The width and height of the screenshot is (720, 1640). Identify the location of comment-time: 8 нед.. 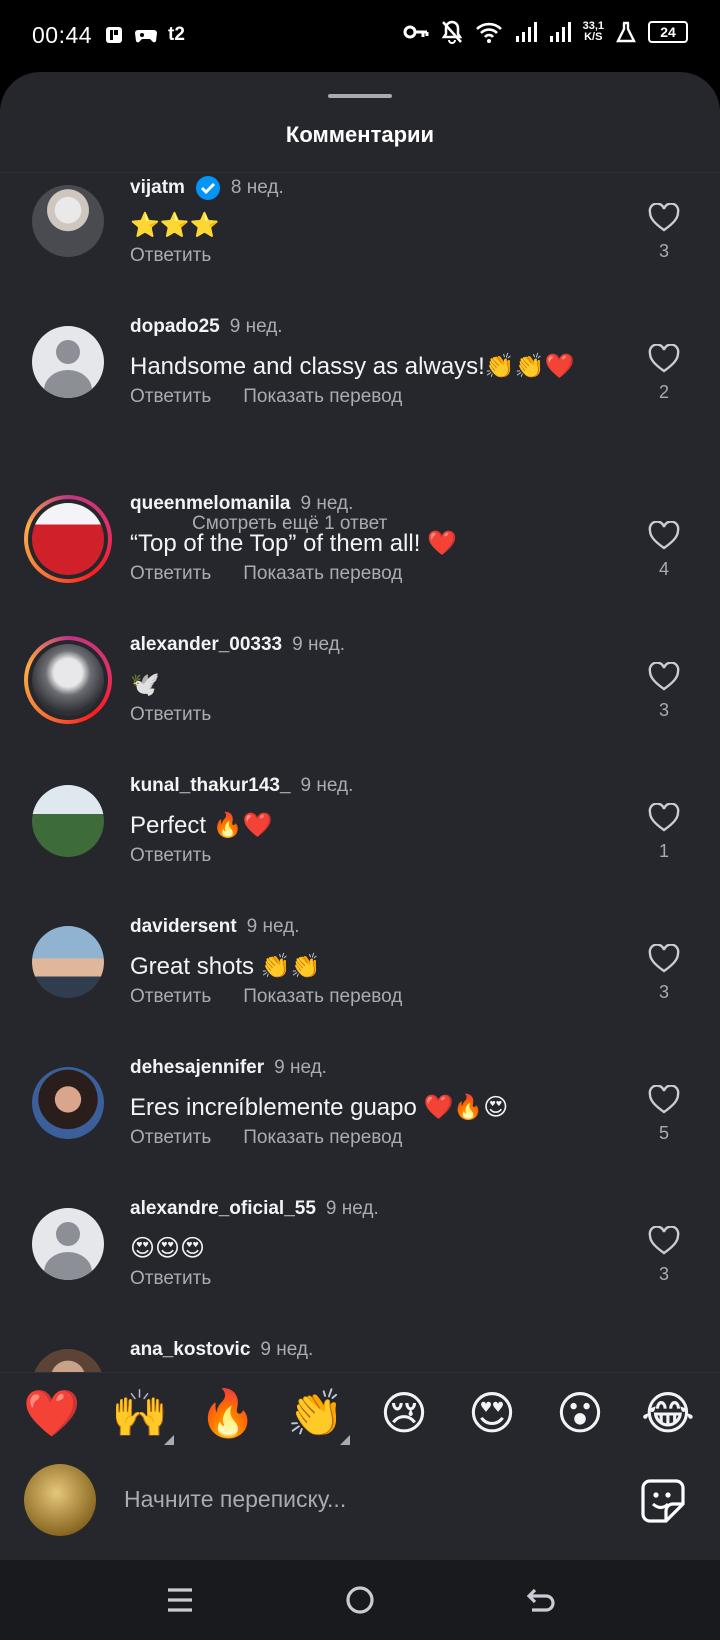
(257, 187).